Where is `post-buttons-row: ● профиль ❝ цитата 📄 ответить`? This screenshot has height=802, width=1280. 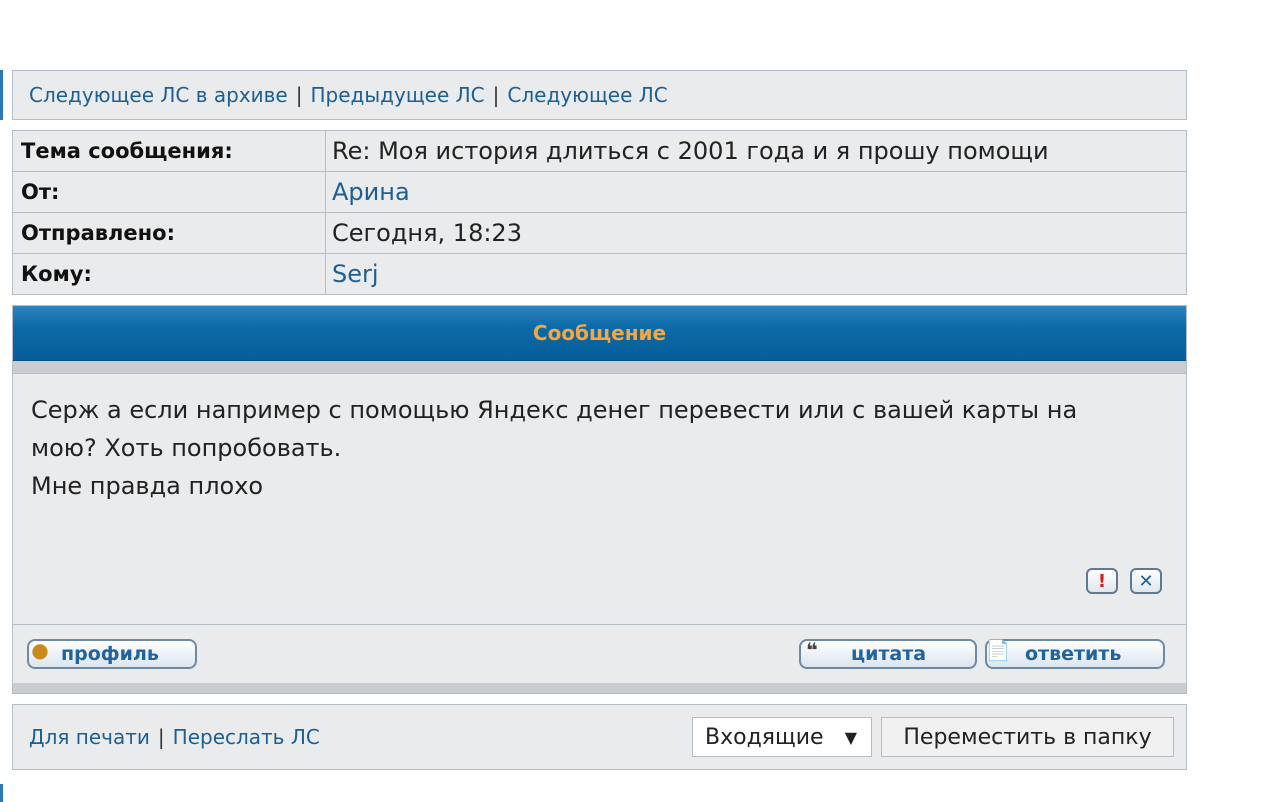
post-buttons-row: ● профиль ❝ цитата 📄 ответить is located at coordinates (599, 654).